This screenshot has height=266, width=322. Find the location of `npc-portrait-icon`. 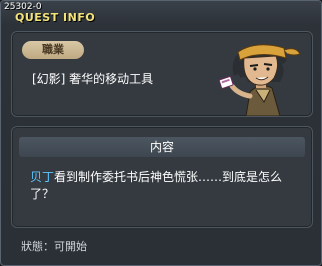

npc-portrait-icon is located at coordinates (259, 80).